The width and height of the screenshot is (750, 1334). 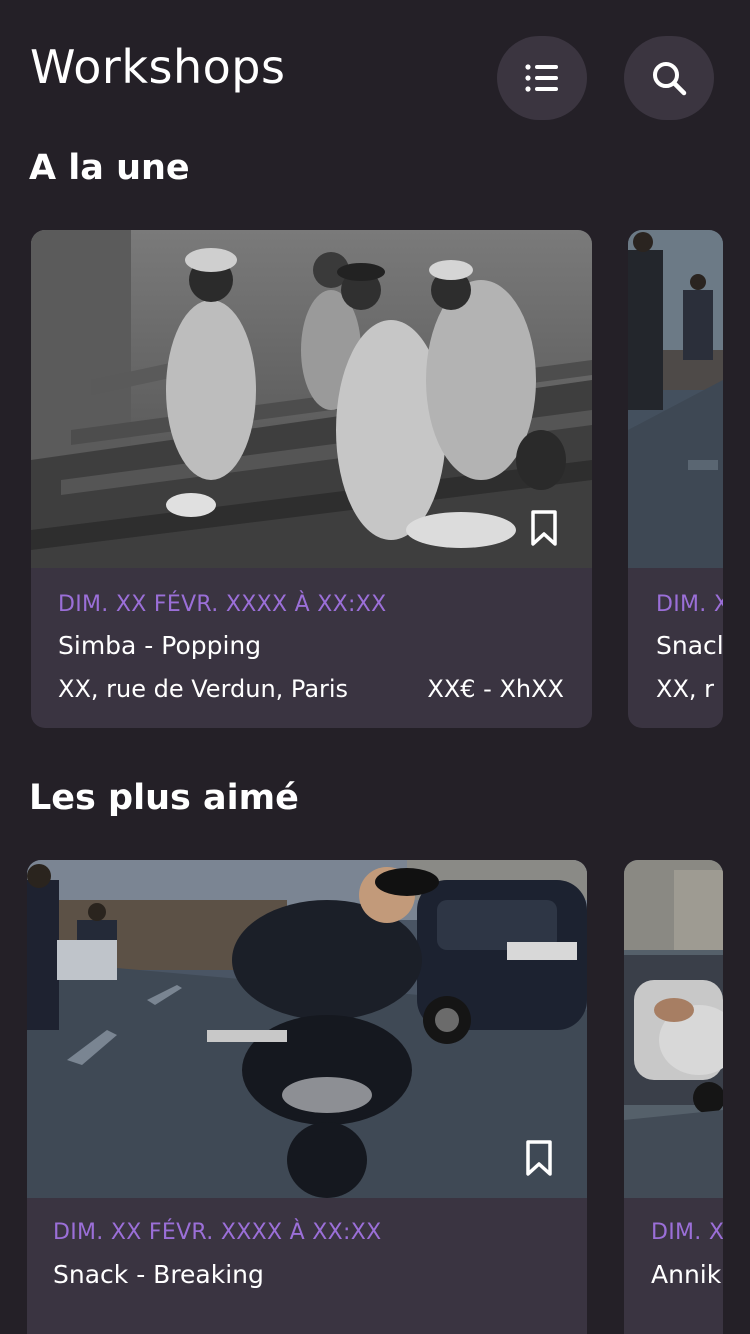 I want to click on workshop-name: Snacl, so click(x=689, y=645).